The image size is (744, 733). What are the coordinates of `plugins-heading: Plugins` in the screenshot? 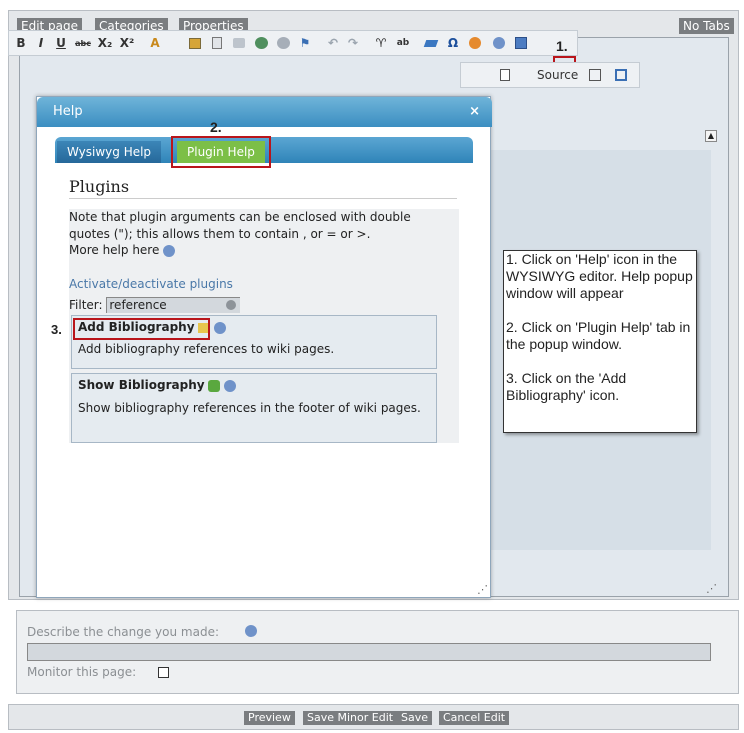 It's located at (263, 188).